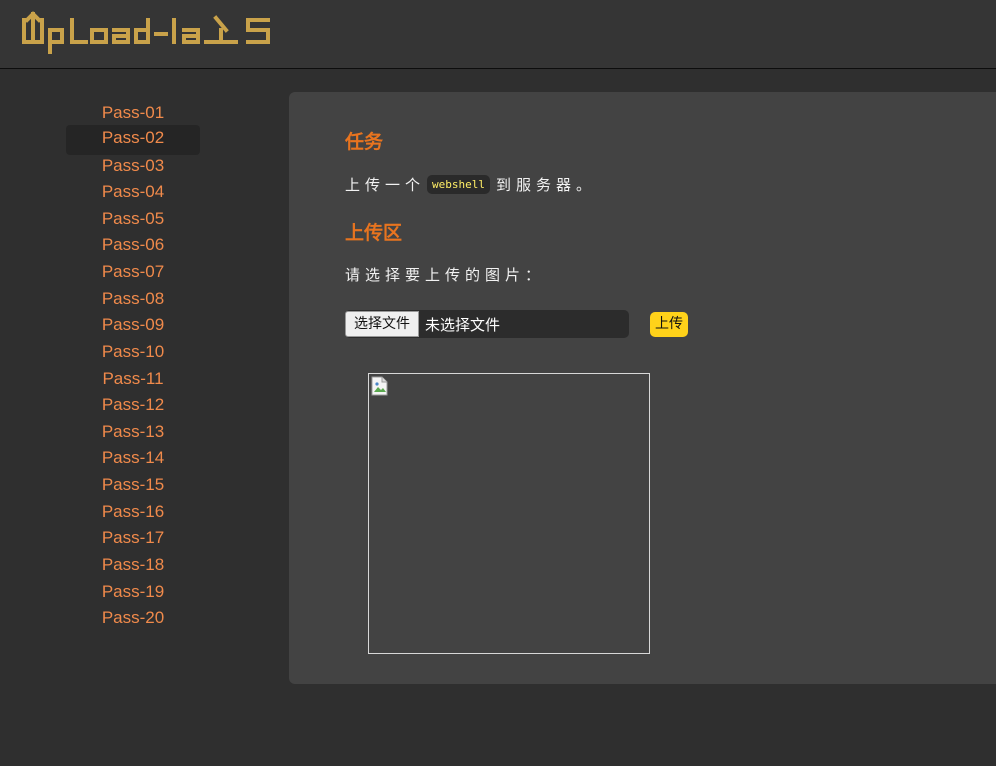 This screenshot has width=996, height=766. I want to click on task-description: 上传一个 webshell 到服务器。, so click(470, 184).